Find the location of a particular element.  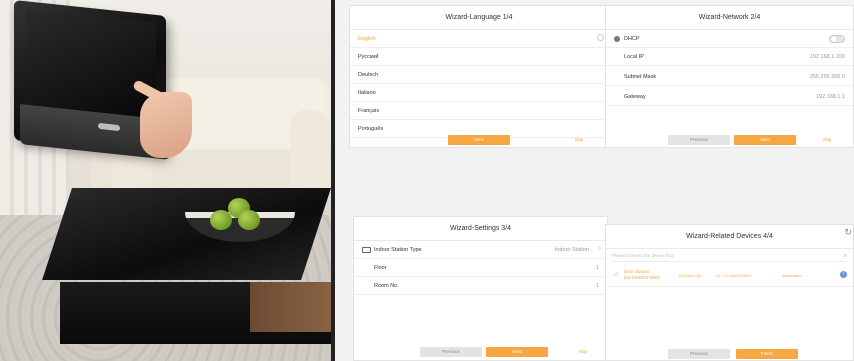

info-icon: i is located at coordinates (843, 274).